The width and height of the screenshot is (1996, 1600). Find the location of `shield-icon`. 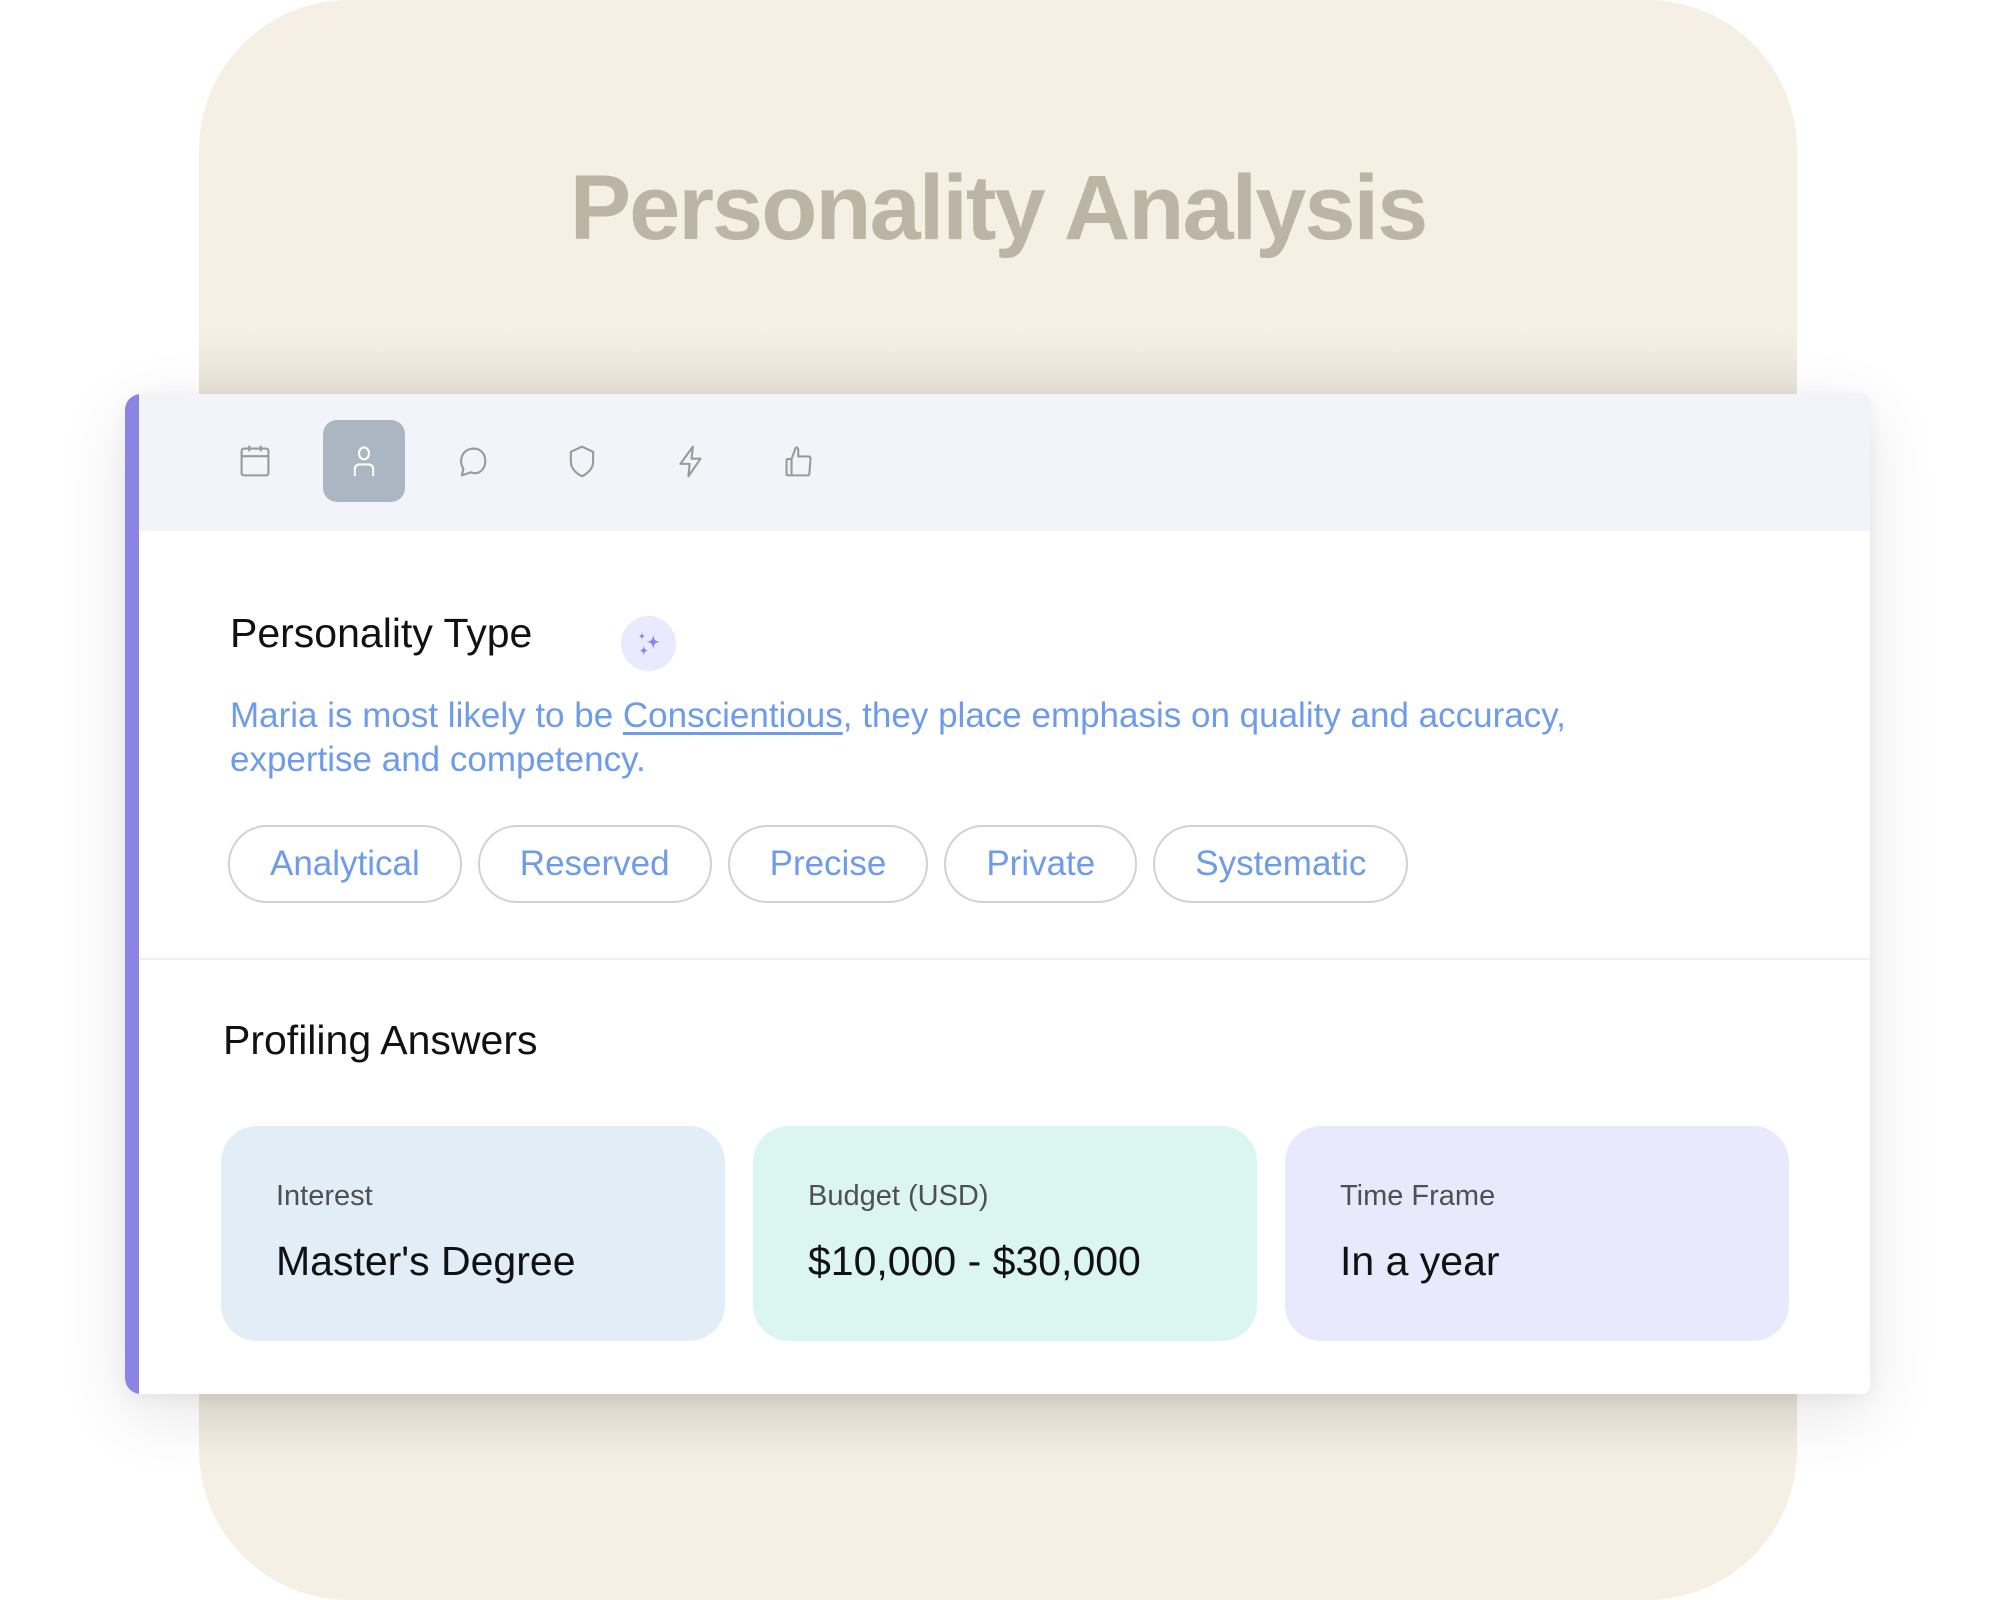

shield-icon is located at coordinates (582, 461).